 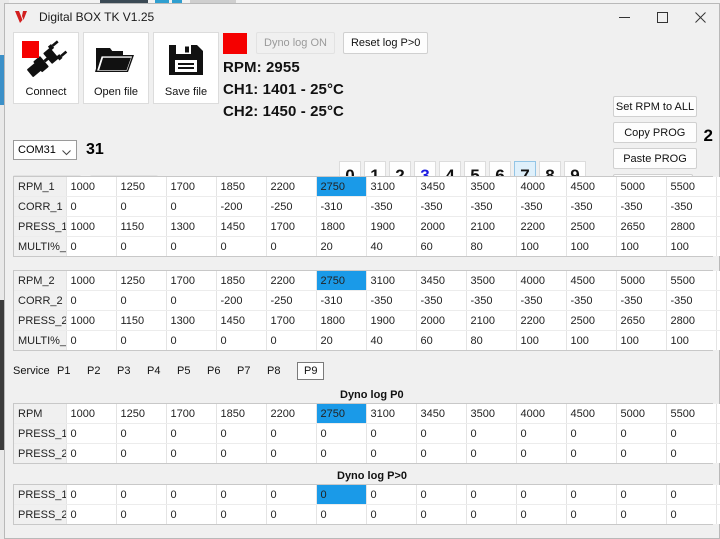 What do you see at coordinates (291, 206) in the screenshot?
I see `cell-CORR1-4: -250` at bounding box center [291, 206].